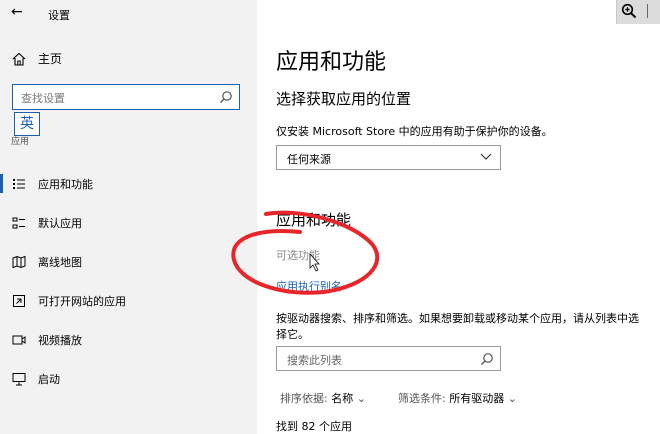 The height and width of the screenshot is (434, 660). I want to click on magnifier-toolbar, so click(638, 12).